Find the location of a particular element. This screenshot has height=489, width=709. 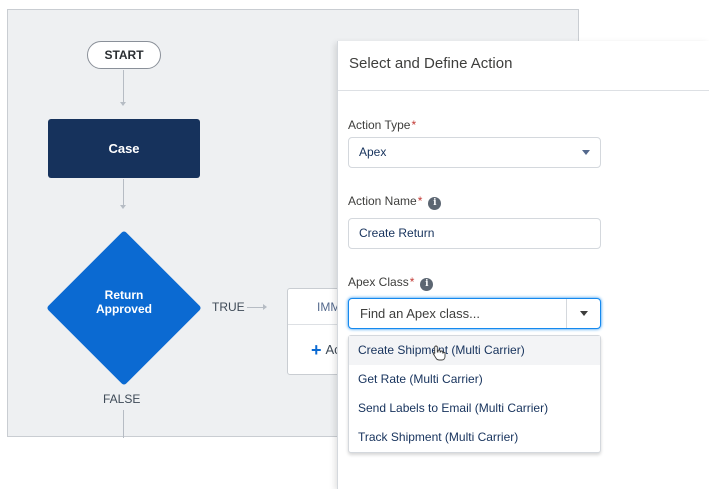

arrow-right-icon is located at coordinates (265, 307).